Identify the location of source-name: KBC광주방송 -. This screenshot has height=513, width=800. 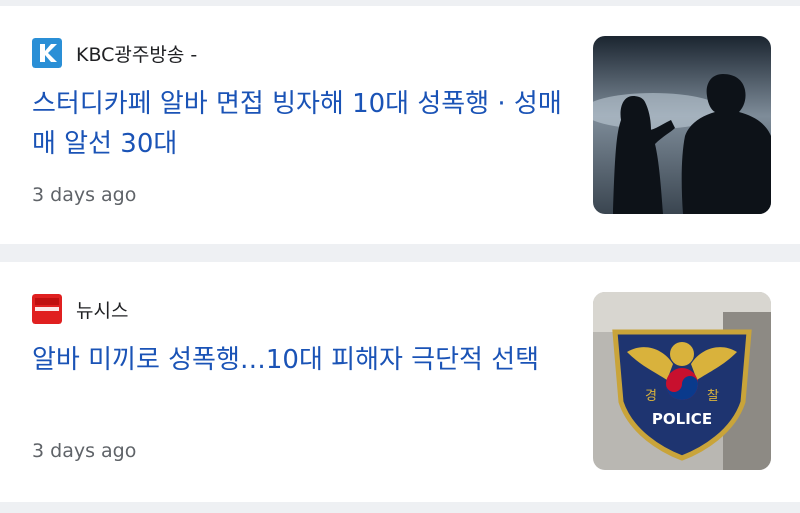
(136, 53).